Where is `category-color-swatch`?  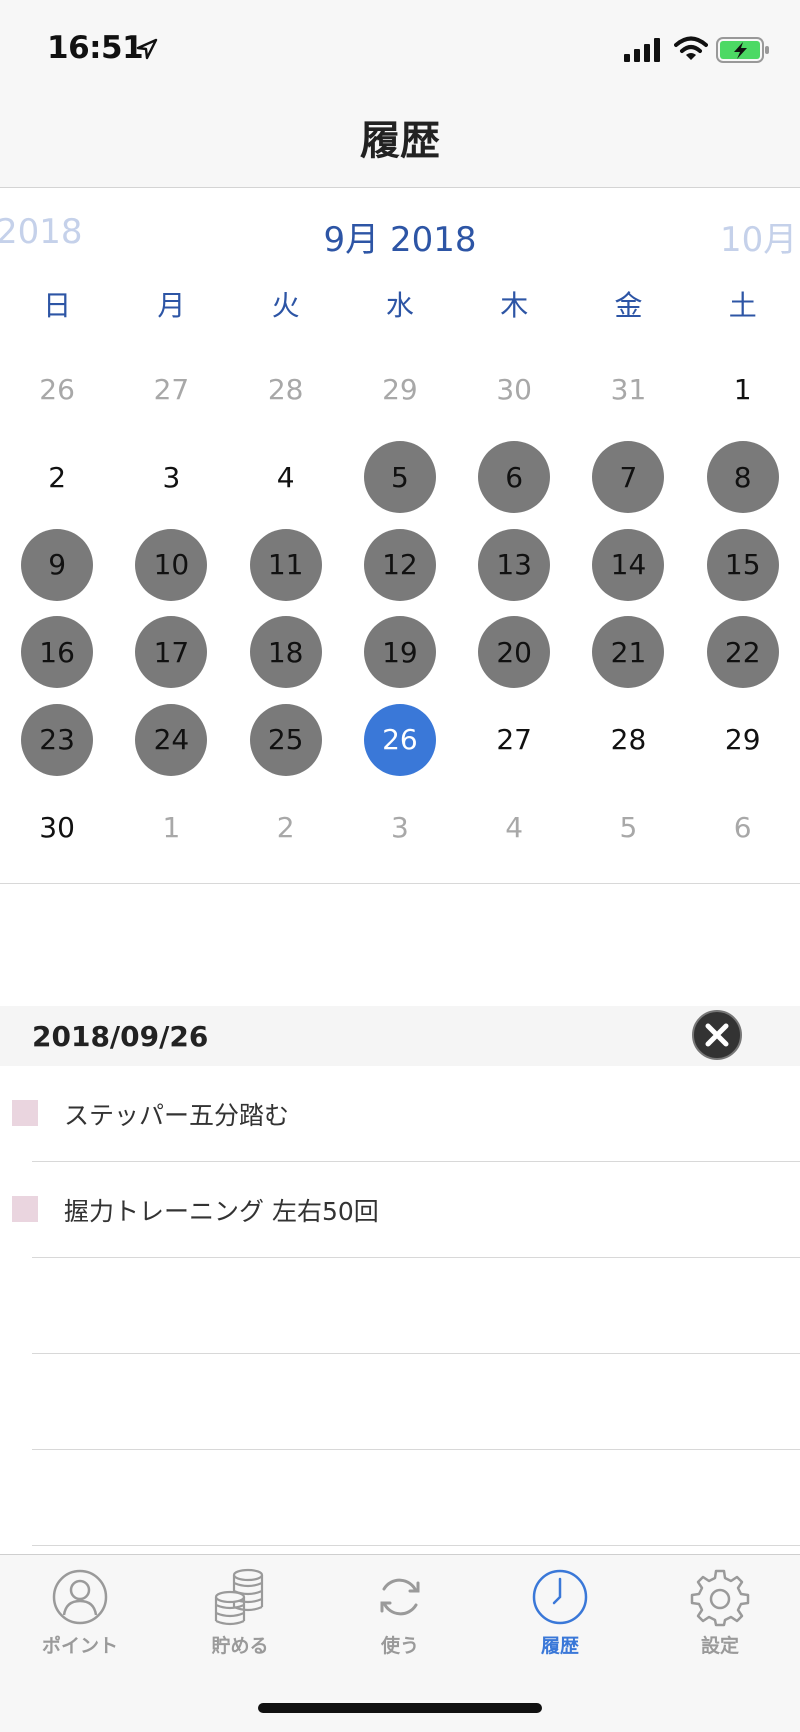
category-color-swatch is located at coordinates (25, 1113).